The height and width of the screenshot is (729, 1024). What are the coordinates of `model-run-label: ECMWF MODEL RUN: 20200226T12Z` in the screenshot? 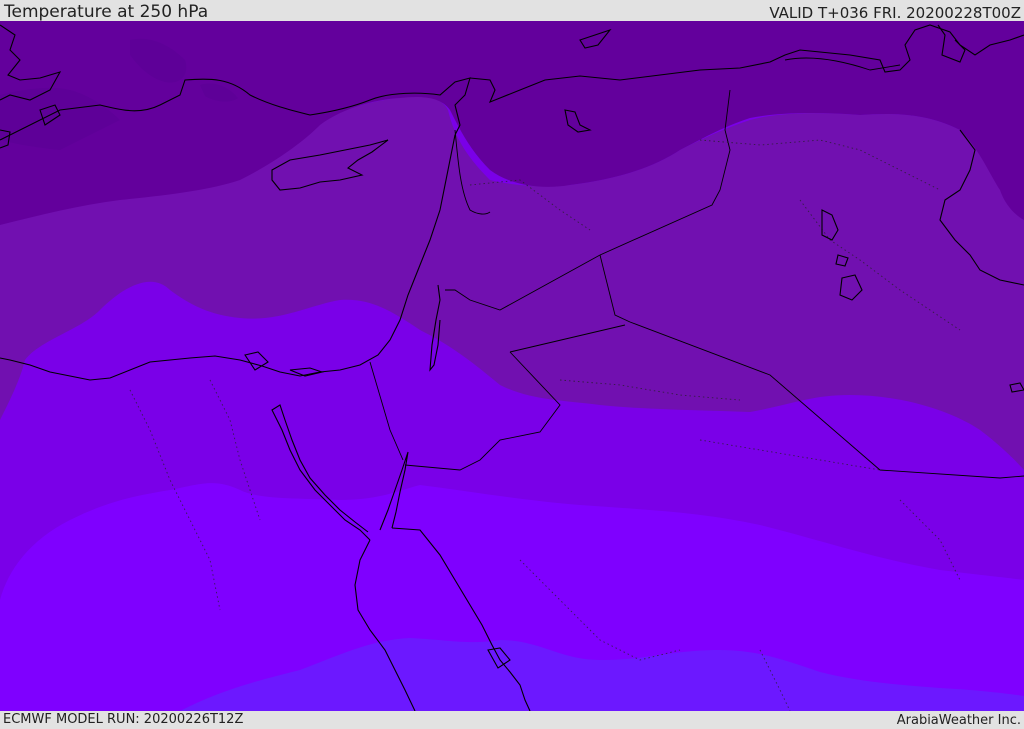 It's located at (123, 719).